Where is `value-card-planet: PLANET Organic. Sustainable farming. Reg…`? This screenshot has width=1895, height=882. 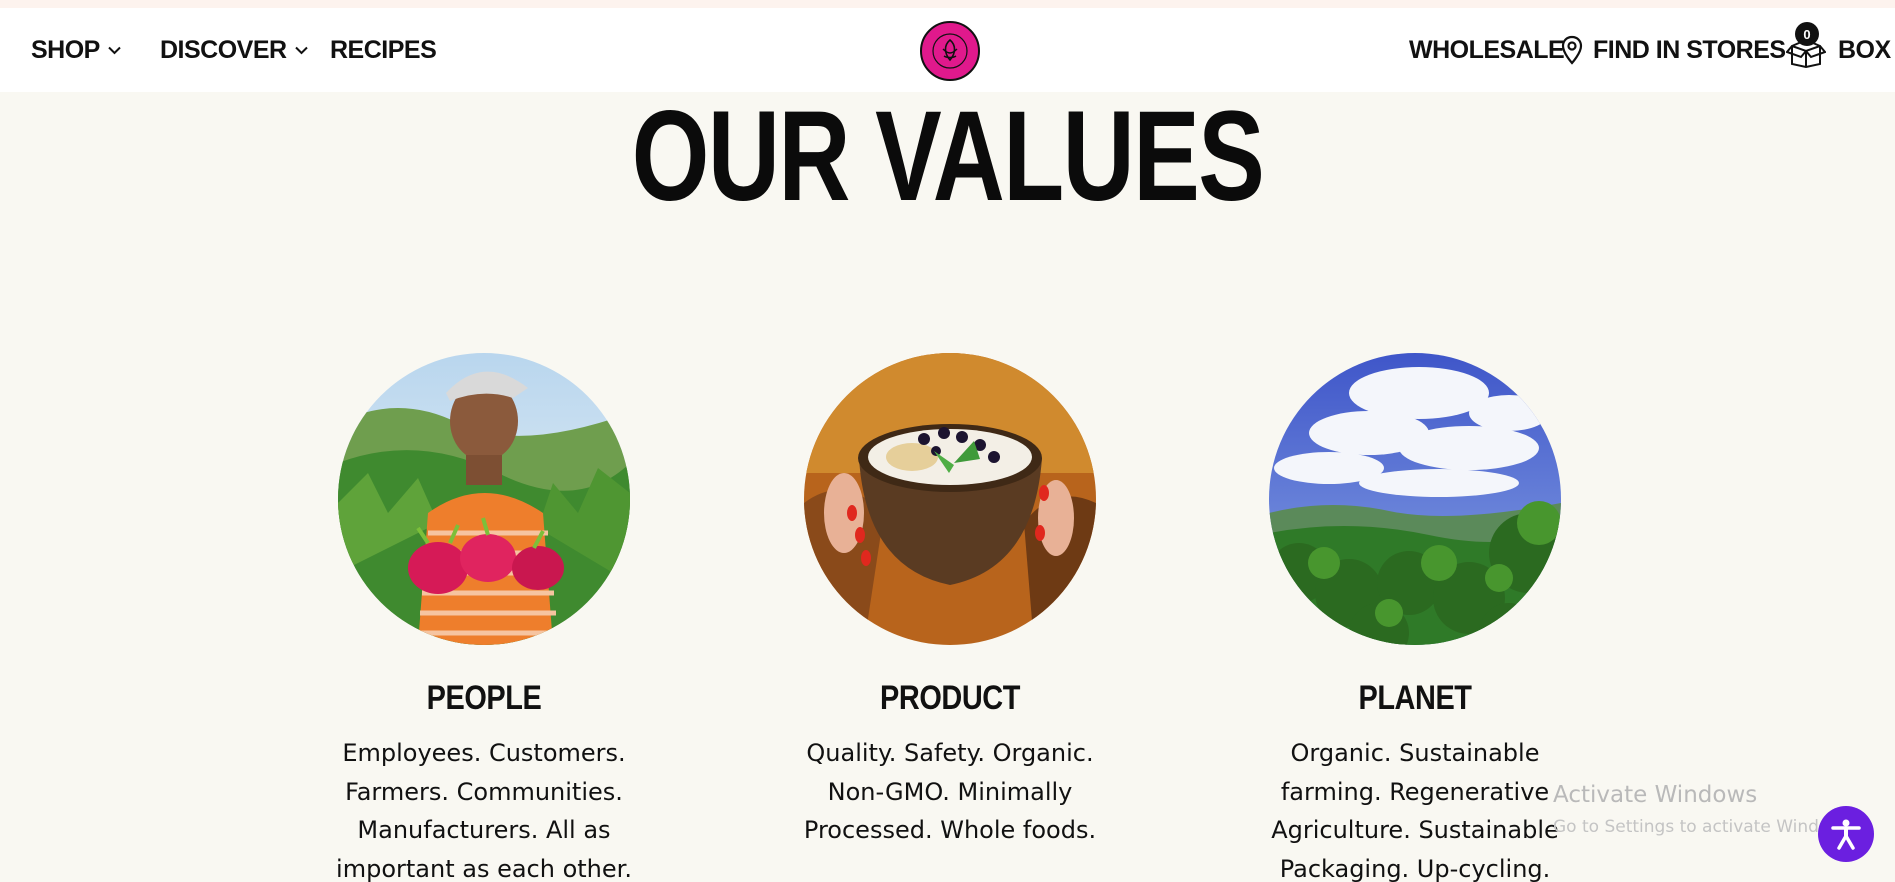 value-card-planet: PLANET Organic. Sustainable farming. Reg… is located at coordinates (1415, 617).